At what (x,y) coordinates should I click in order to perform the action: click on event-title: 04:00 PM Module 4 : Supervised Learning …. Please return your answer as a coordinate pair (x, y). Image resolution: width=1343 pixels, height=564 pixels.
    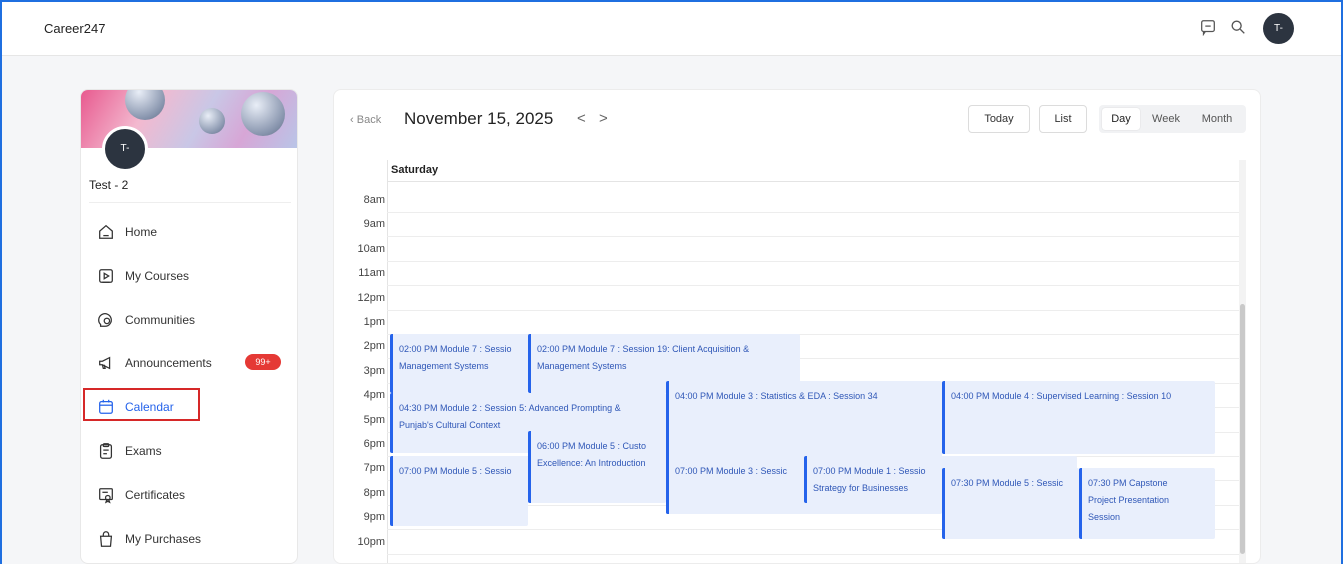
    Looking at the image, I should click on (1061, 396).